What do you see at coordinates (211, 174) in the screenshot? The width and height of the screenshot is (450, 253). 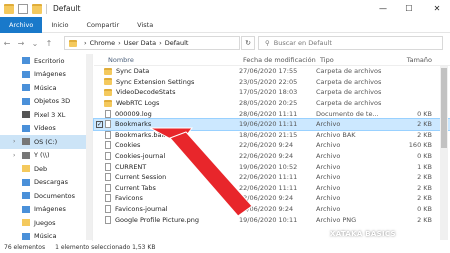 I see `arrow-shaft` at bounding box center [211, 174].